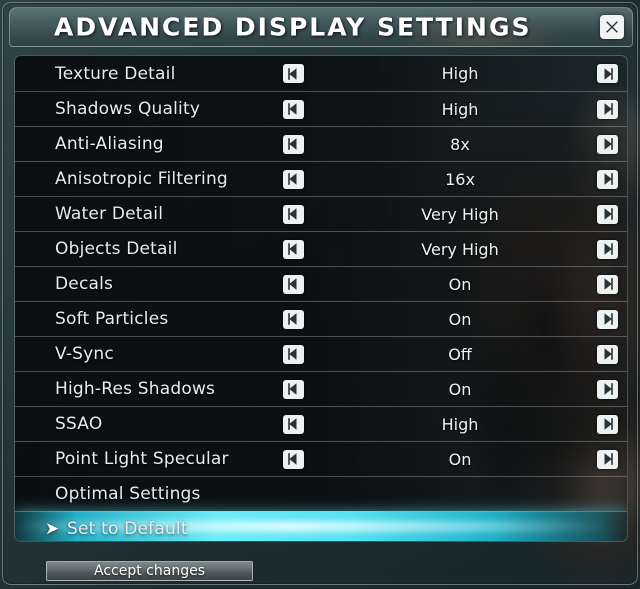 This screenshot has height=589, width=640. What do you see at coordinates (321, 283) in the screenshot?
I see `settings-row: Decals On` at bounding box center [321, 283].